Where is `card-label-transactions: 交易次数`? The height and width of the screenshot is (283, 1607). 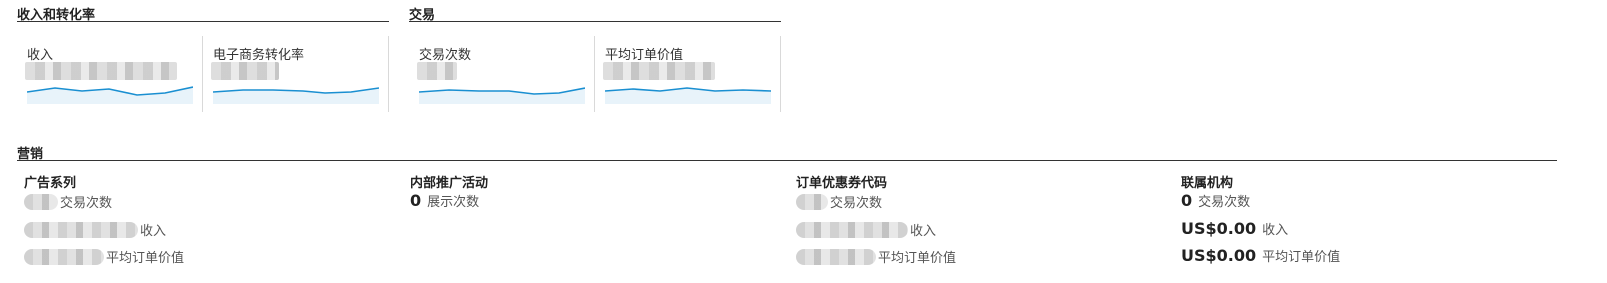 card-label-transactions: 交易次数 is located at coordinates (445, 55).